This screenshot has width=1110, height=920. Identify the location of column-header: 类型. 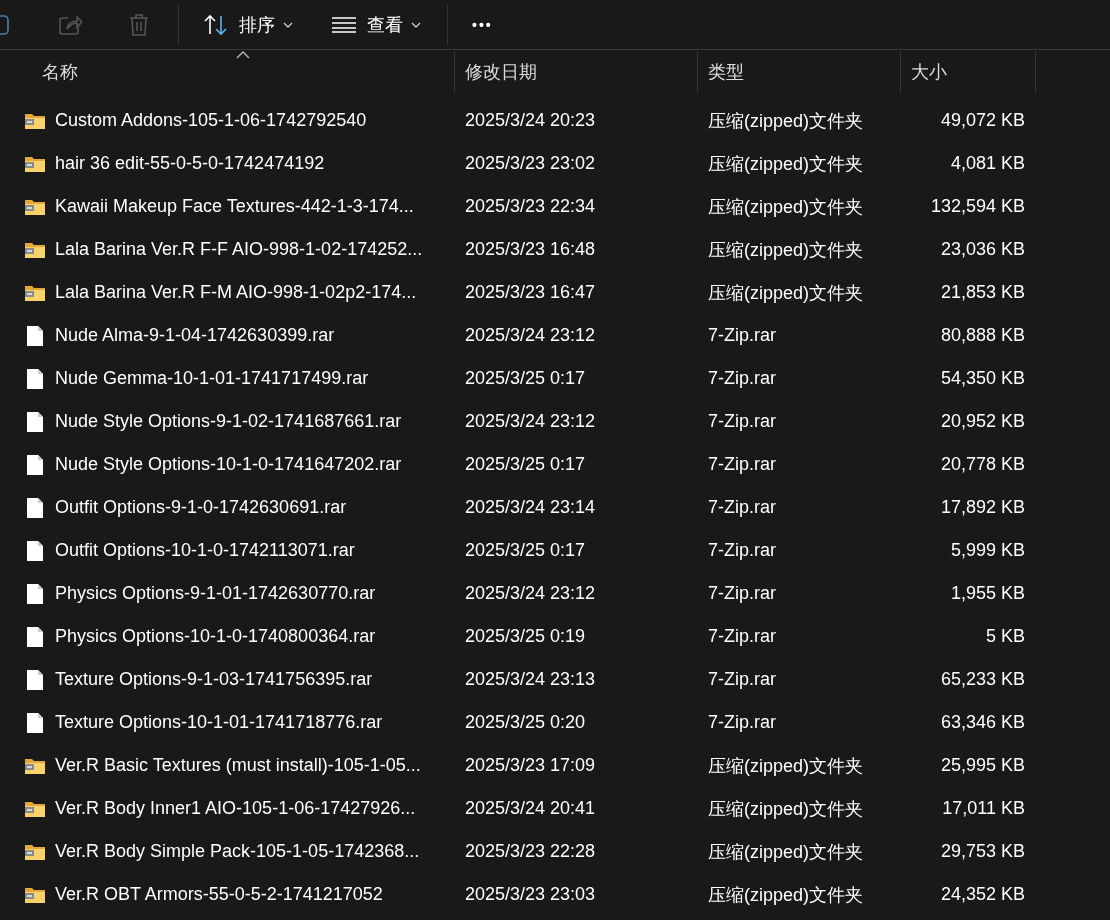
(799, 72).